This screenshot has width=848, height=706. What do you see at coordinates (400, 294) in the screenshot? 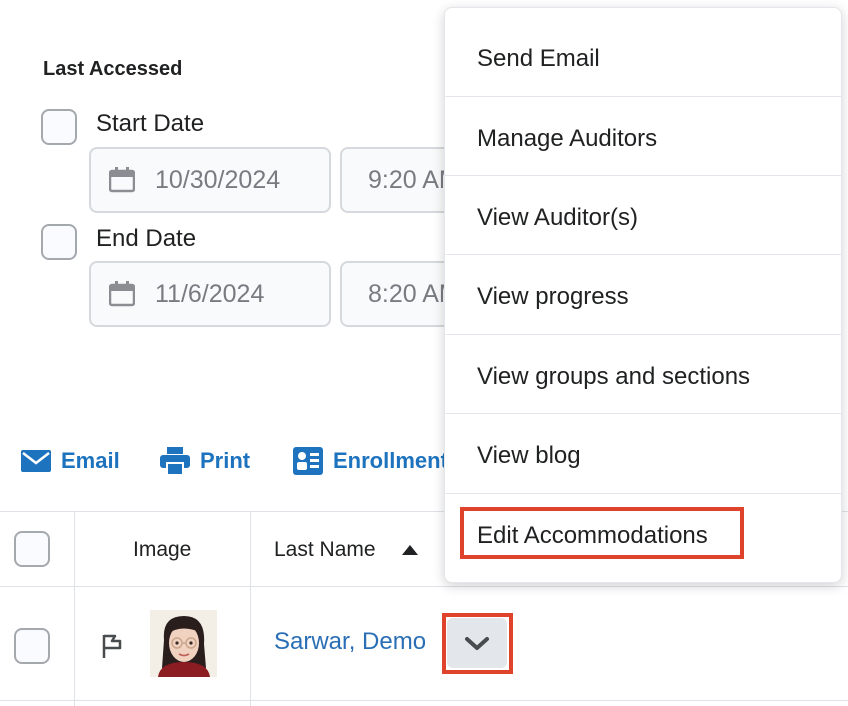
I see `end-time-input: 8:20 AM` at bounding box center [400, 294].